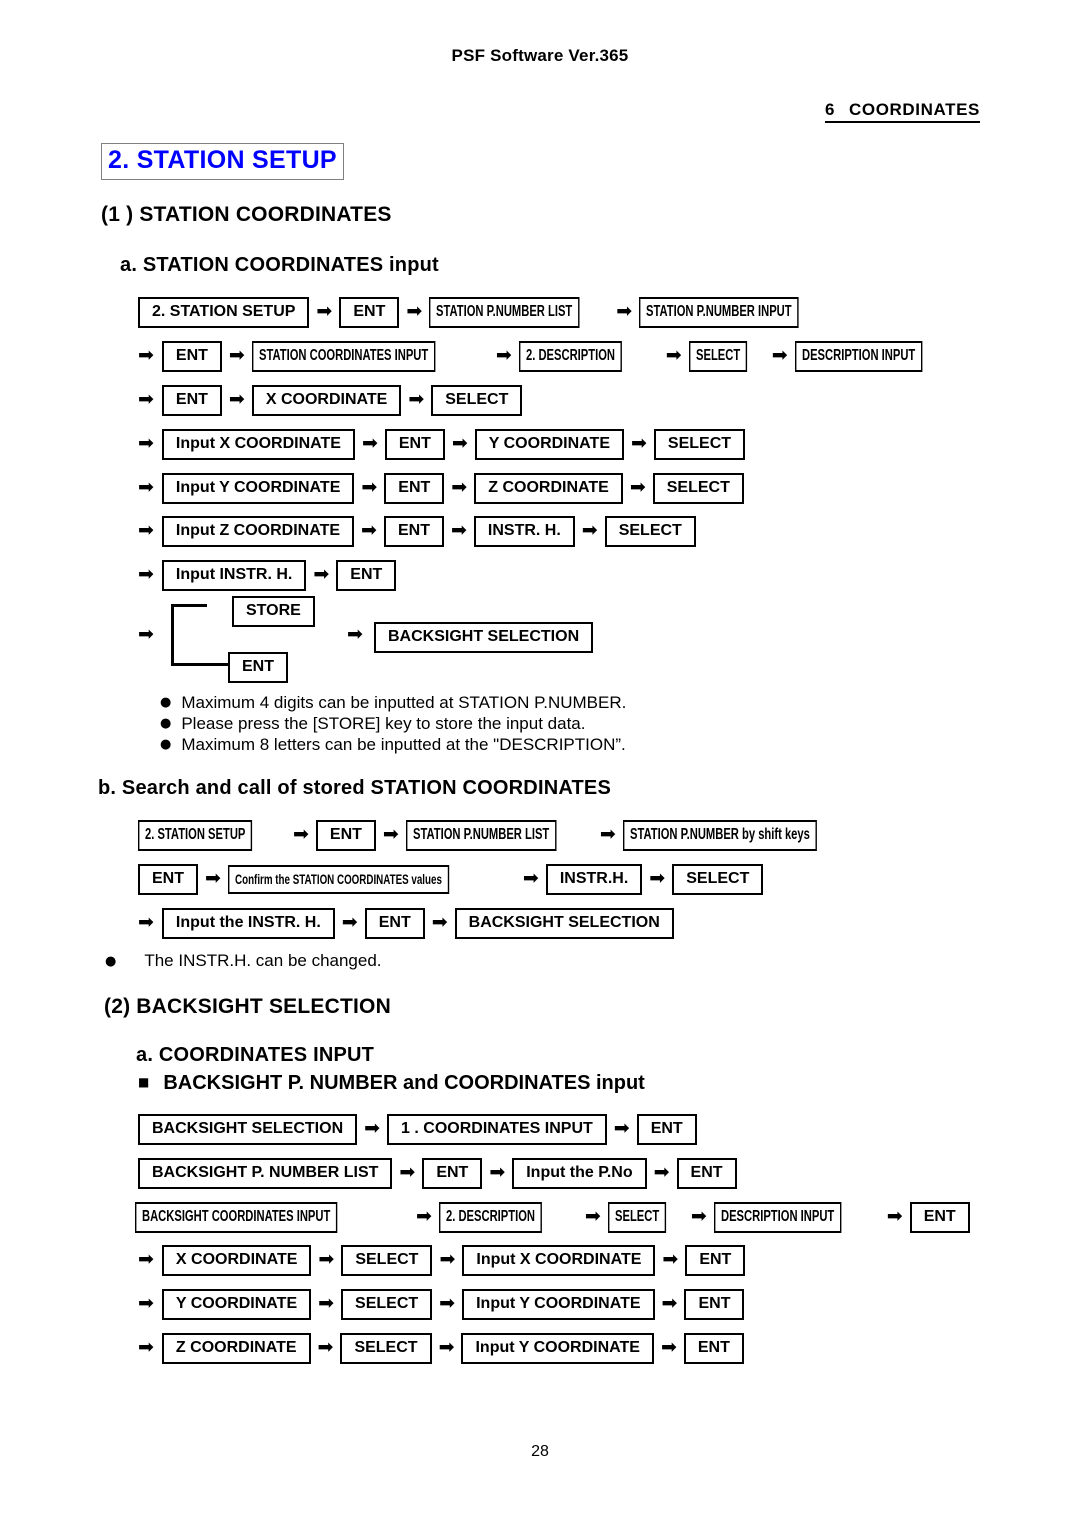  I want to click on flow-node: Input the P.No, so click(579, 1173).